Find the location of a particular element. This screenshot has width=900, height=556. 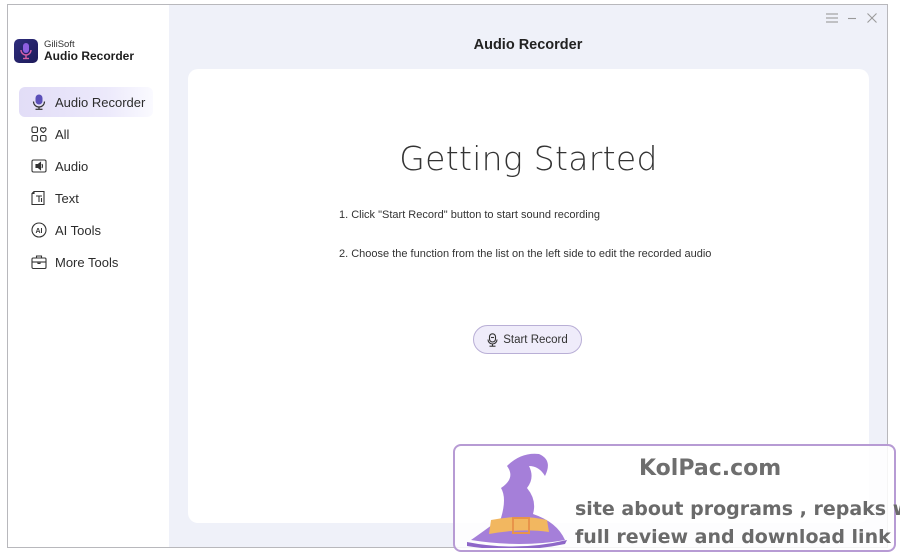

sidebar-item-audio: Audio is located at coordinates (86, 166).